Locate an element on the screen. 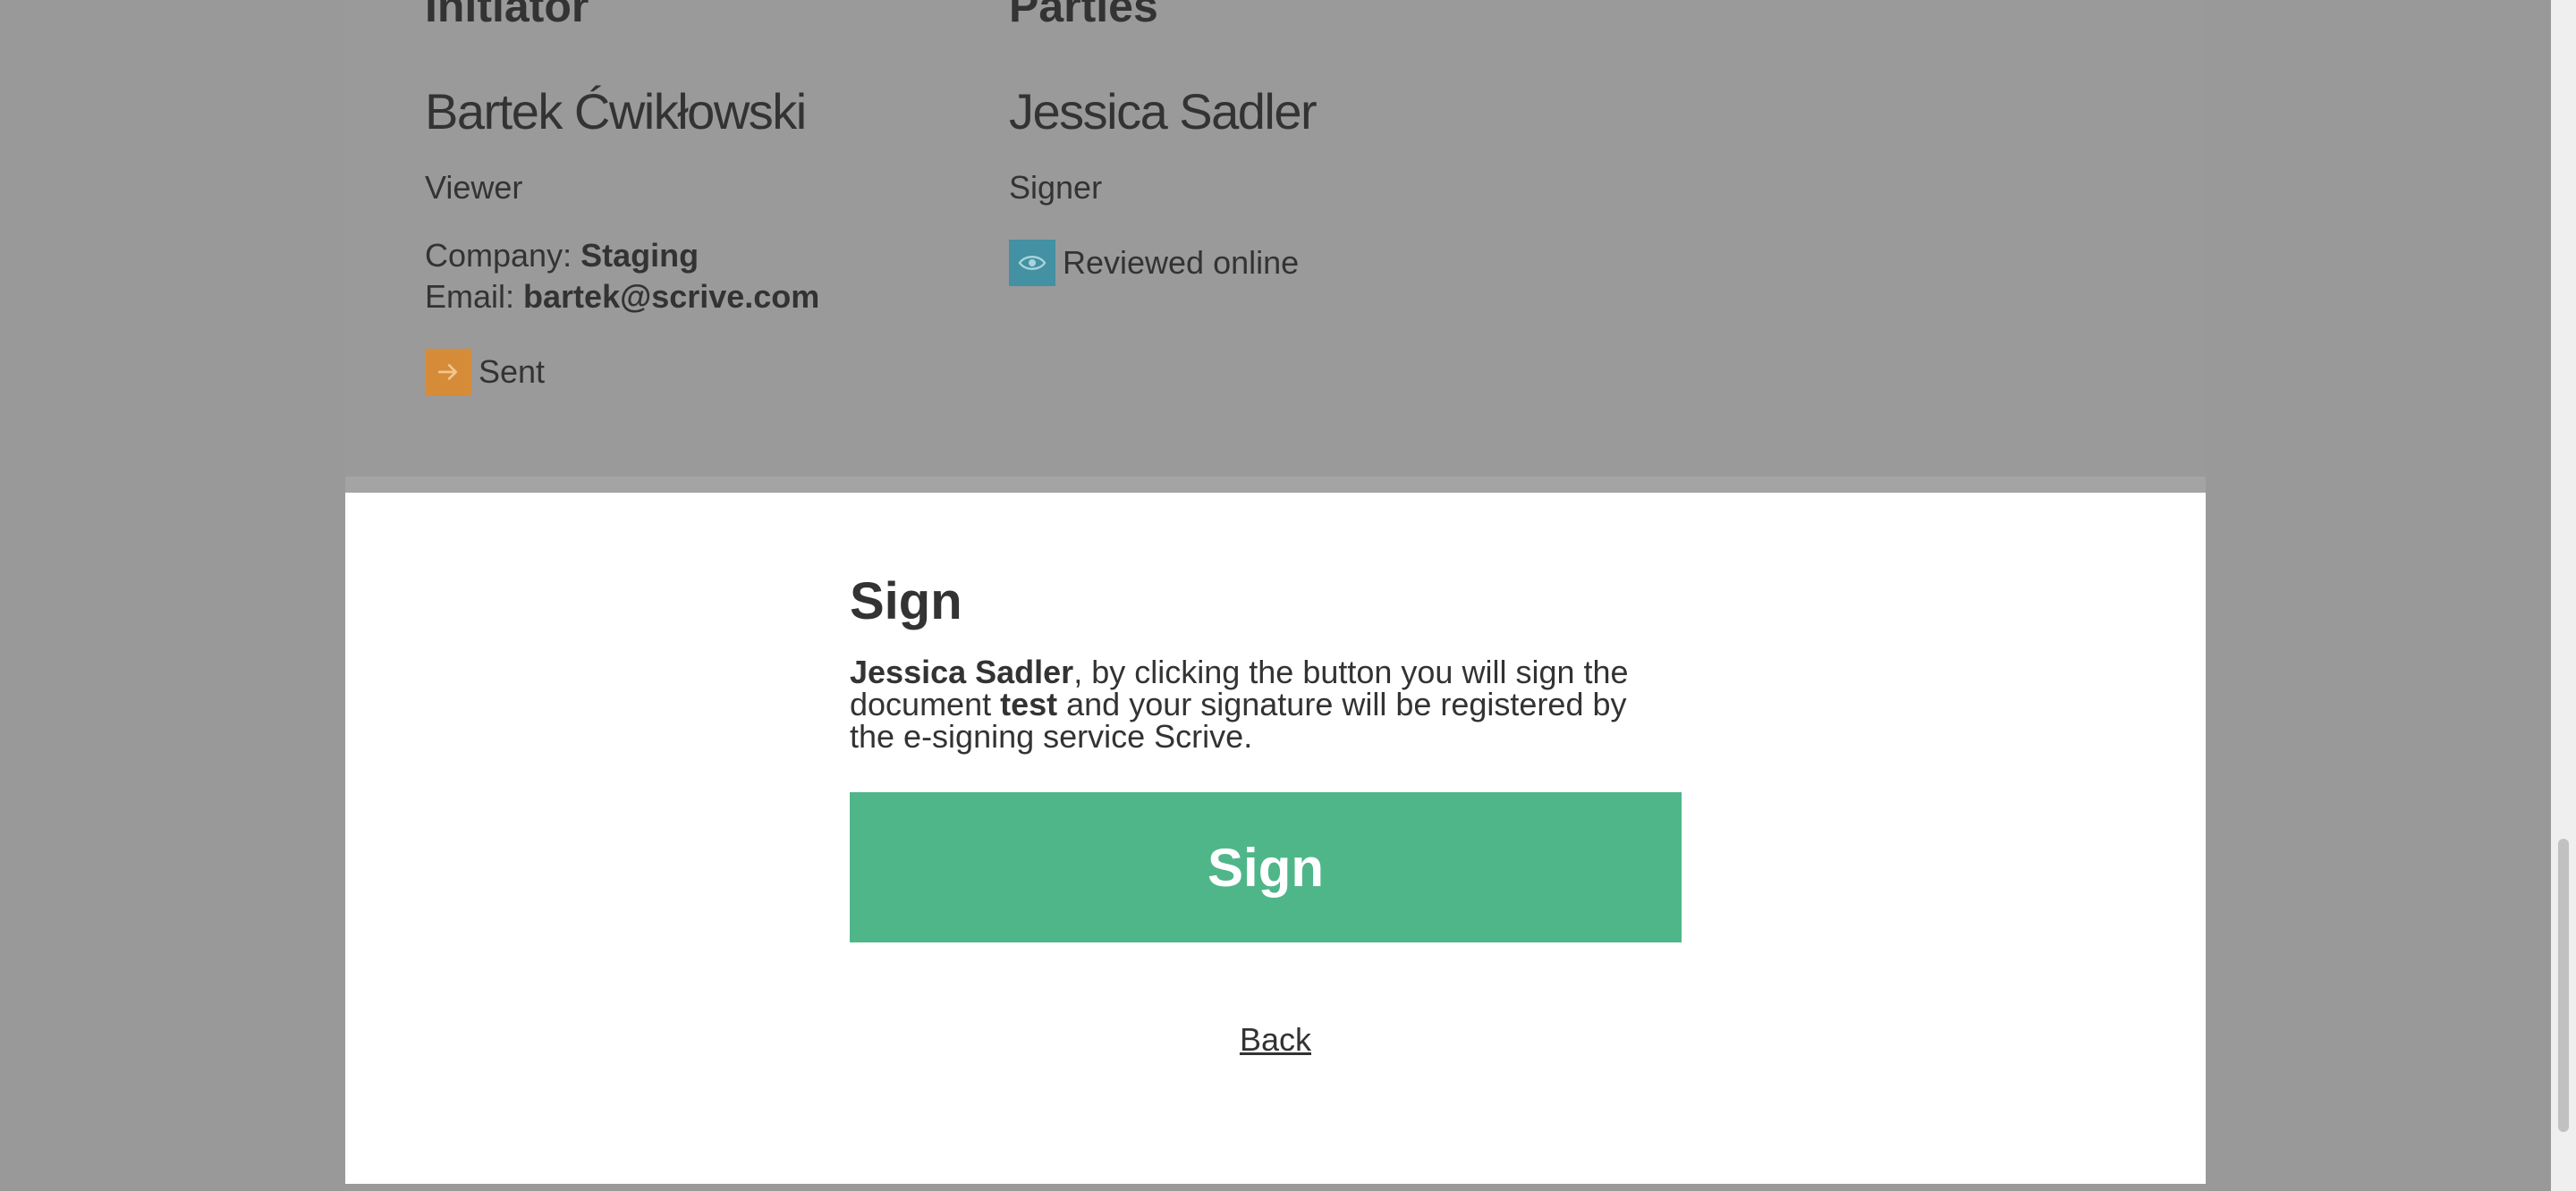  scrollbar-thumb is located at coordinates (2563, 985).